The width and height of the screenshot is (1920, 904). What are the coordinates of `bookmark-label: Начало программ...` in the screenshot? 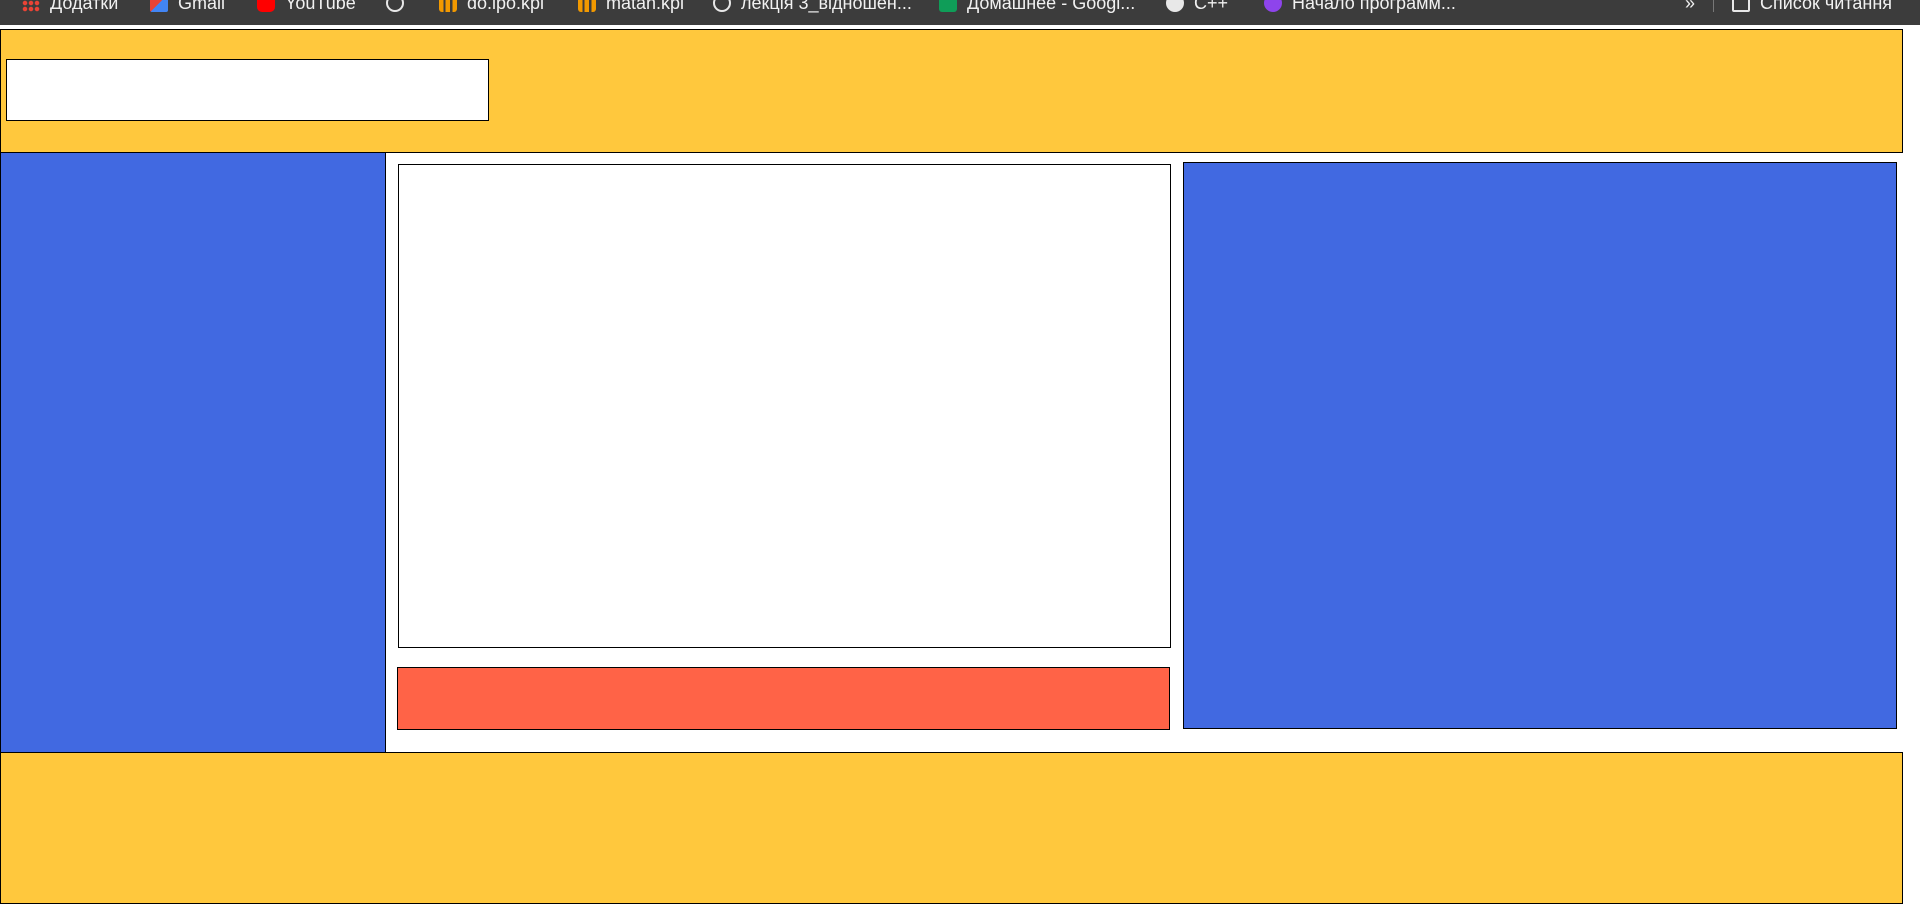 It's located at (1374, 6).